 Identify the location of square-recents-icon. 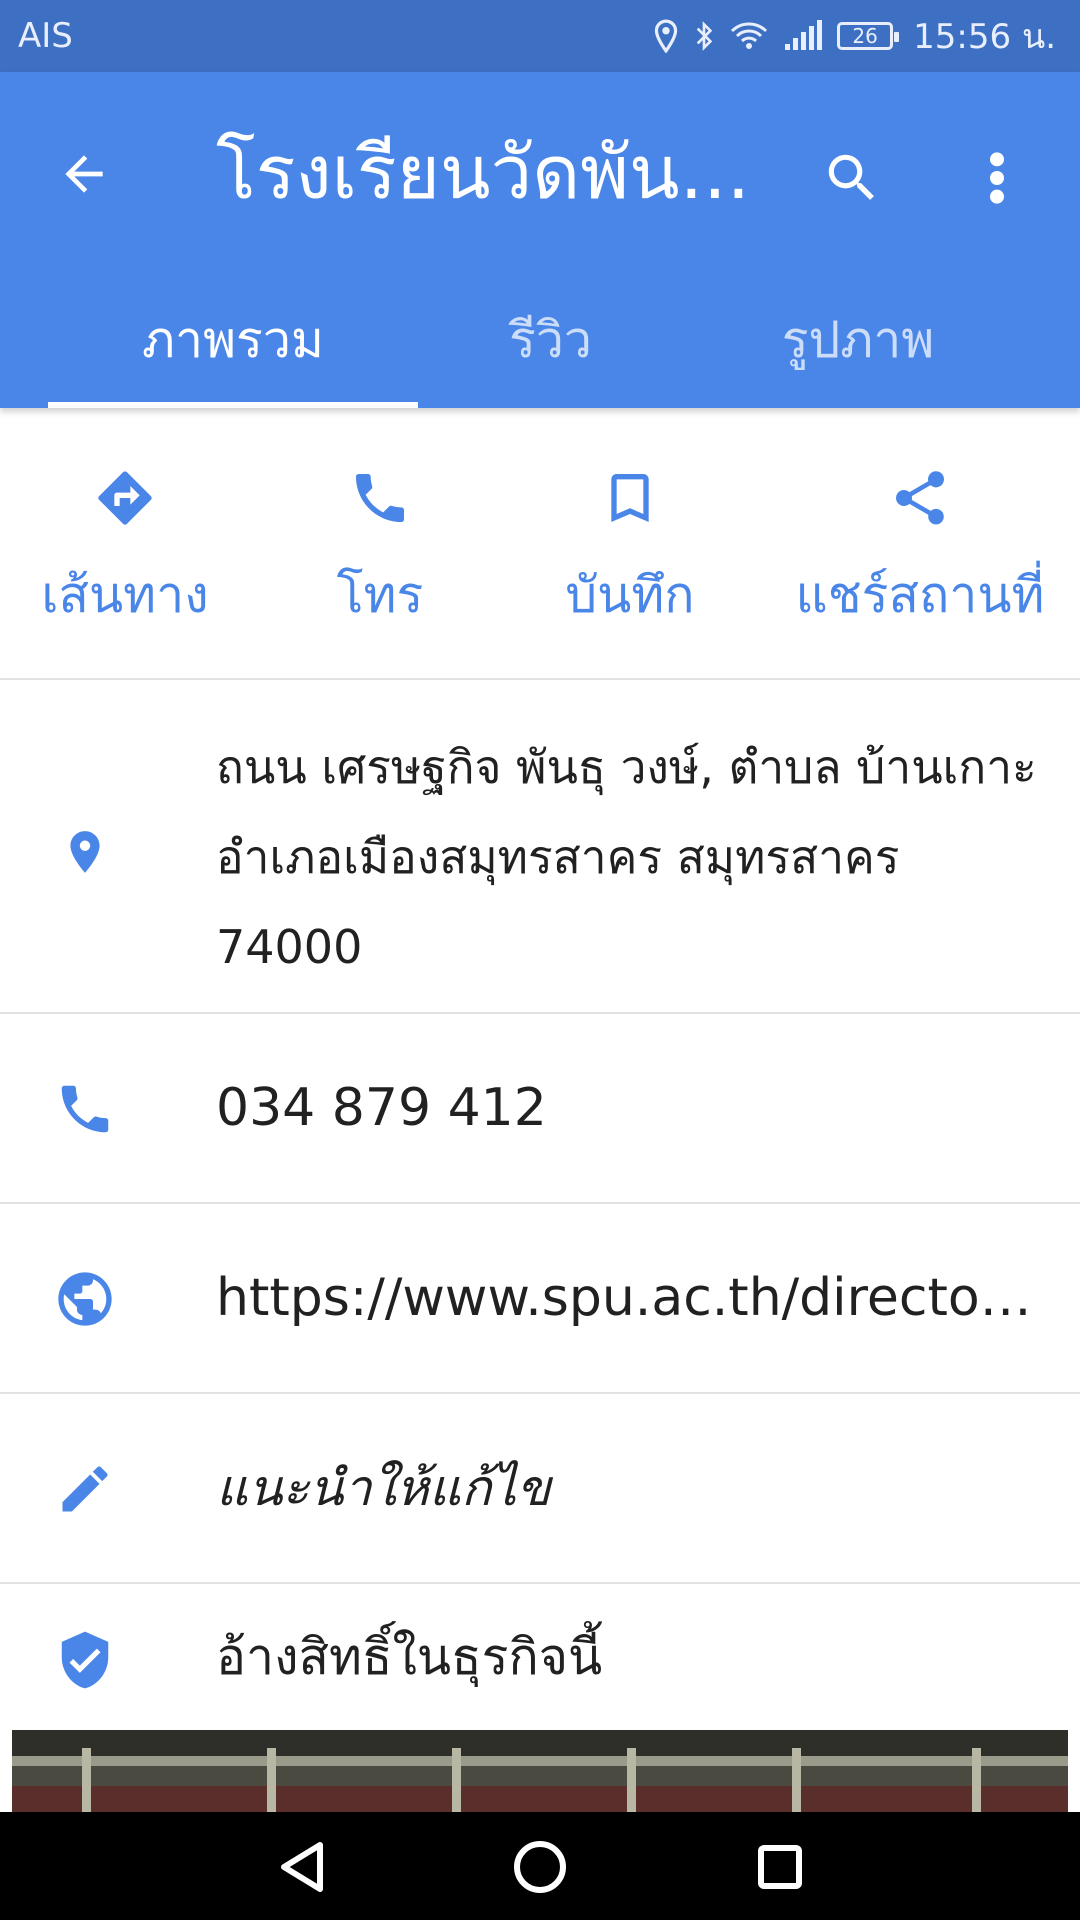
(780, 1867).